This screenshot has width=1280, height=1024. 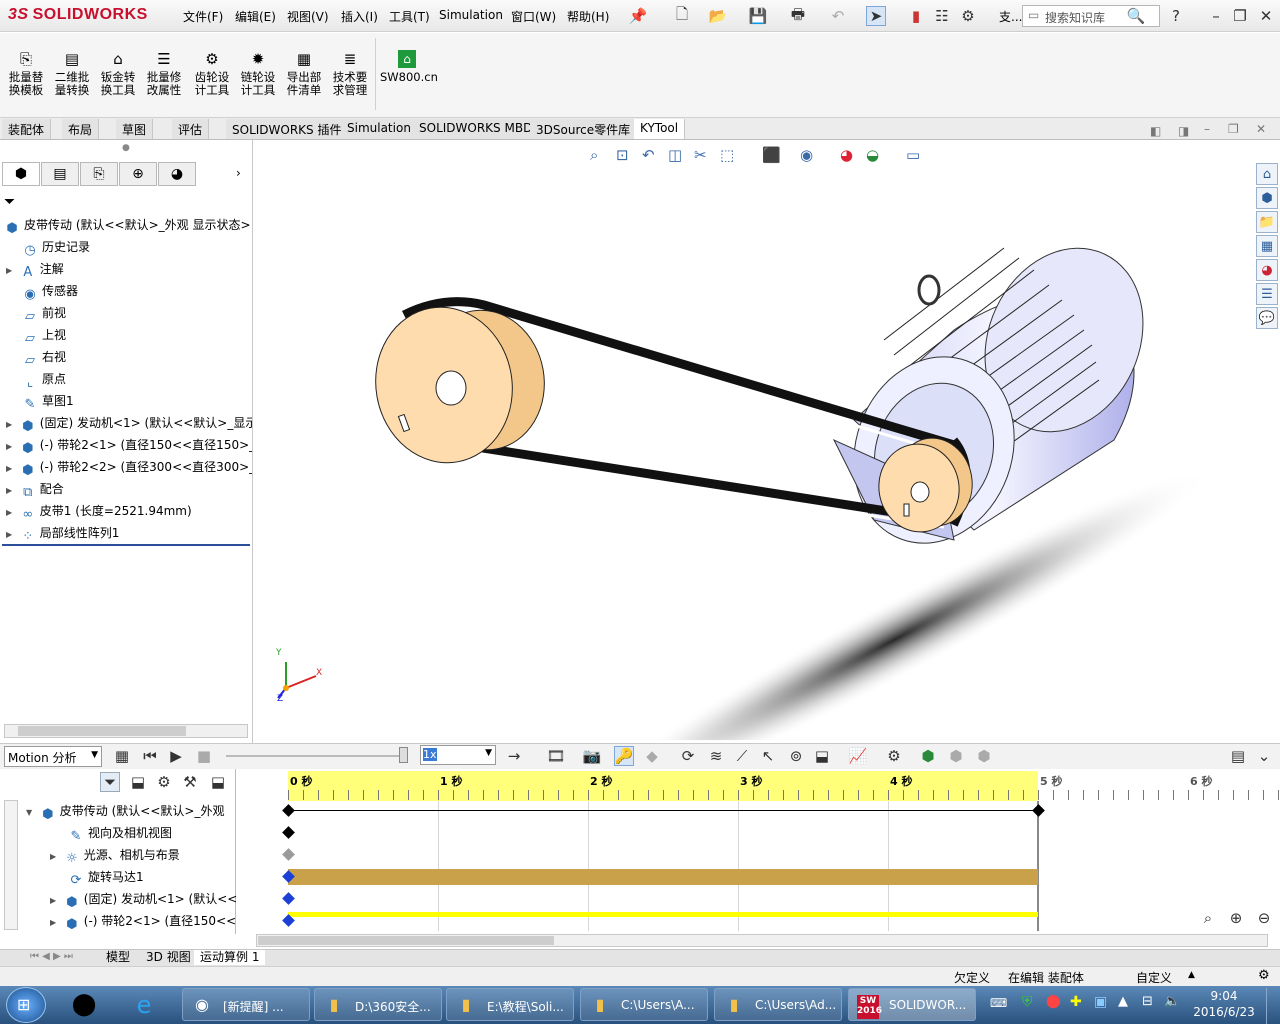 What do you see at coordinates (1207, 129) in the screenshot?
I see `doc-minimize-icon: –` at bounding box center [1207, 129].